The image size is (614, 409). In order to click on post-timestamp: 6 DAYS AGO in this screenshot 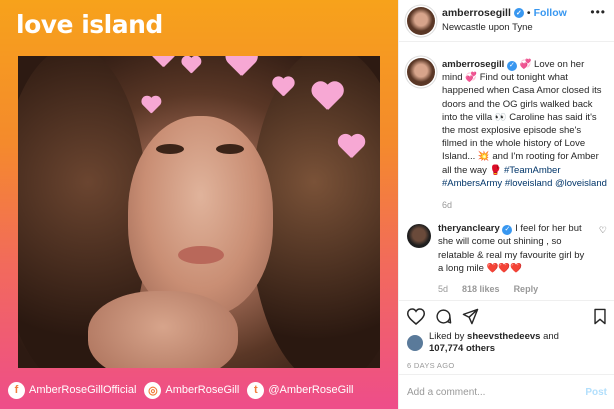, I will do `click(507, 365)`.